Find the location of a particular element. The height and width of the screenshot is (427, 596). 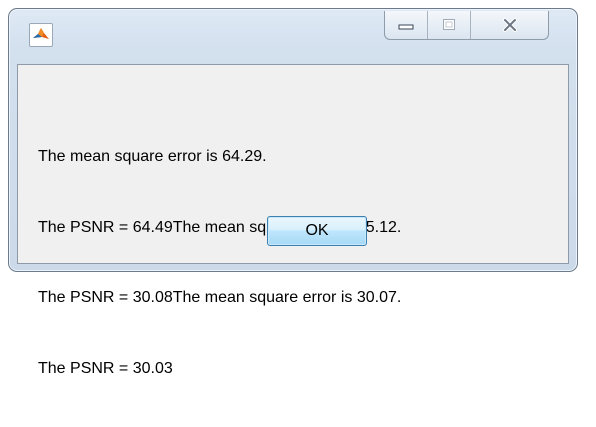

message-line: The mean square error is 64.29. is located at coordinates (152, 156).